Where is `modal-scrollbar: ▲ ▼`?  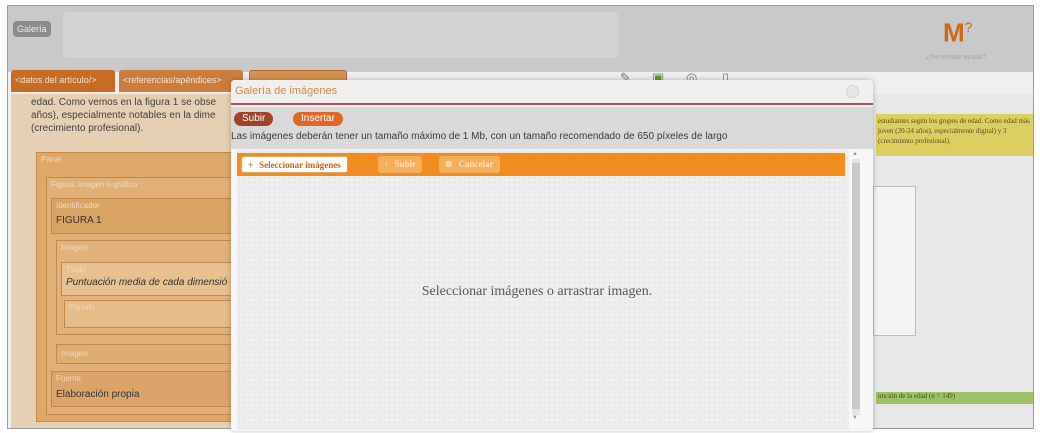
modal-scrollbar: ▲ ▼ is located at coordinates (856, 286).